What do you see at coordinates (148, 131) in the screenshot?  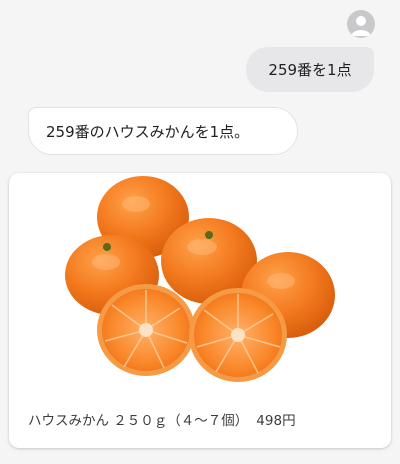 I see `assistant-message-text: 259番のハウスみかんを1点。` at bounding box center [148, 131].